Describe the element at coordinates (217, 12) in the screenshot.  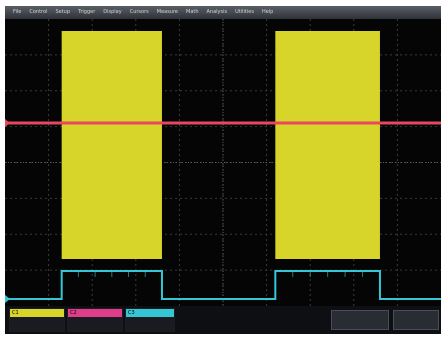
I see `menu-analysis: Analysis` at that location.